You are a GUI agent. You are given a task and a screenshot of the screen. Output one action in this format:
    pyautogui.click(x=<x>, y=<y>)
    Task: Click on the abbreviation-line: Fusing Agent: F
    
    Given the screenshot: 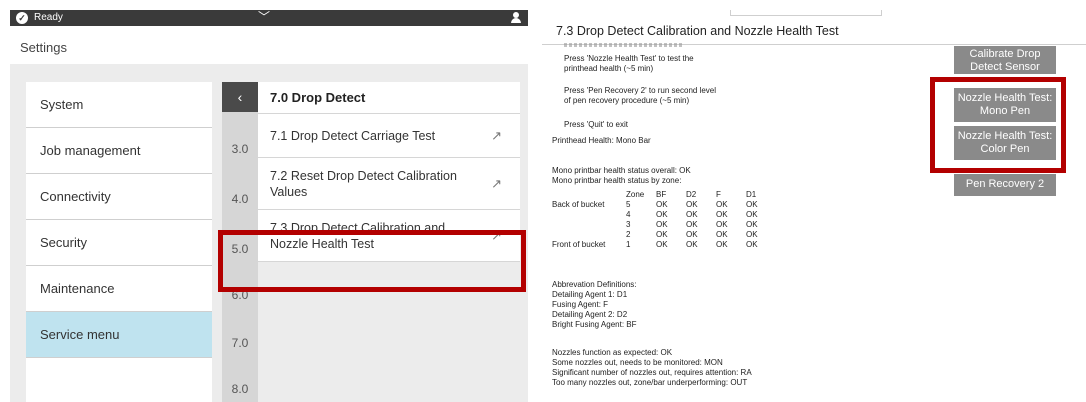 What is the action you would take?
    pyautogui.click(x=580, y=304)
    